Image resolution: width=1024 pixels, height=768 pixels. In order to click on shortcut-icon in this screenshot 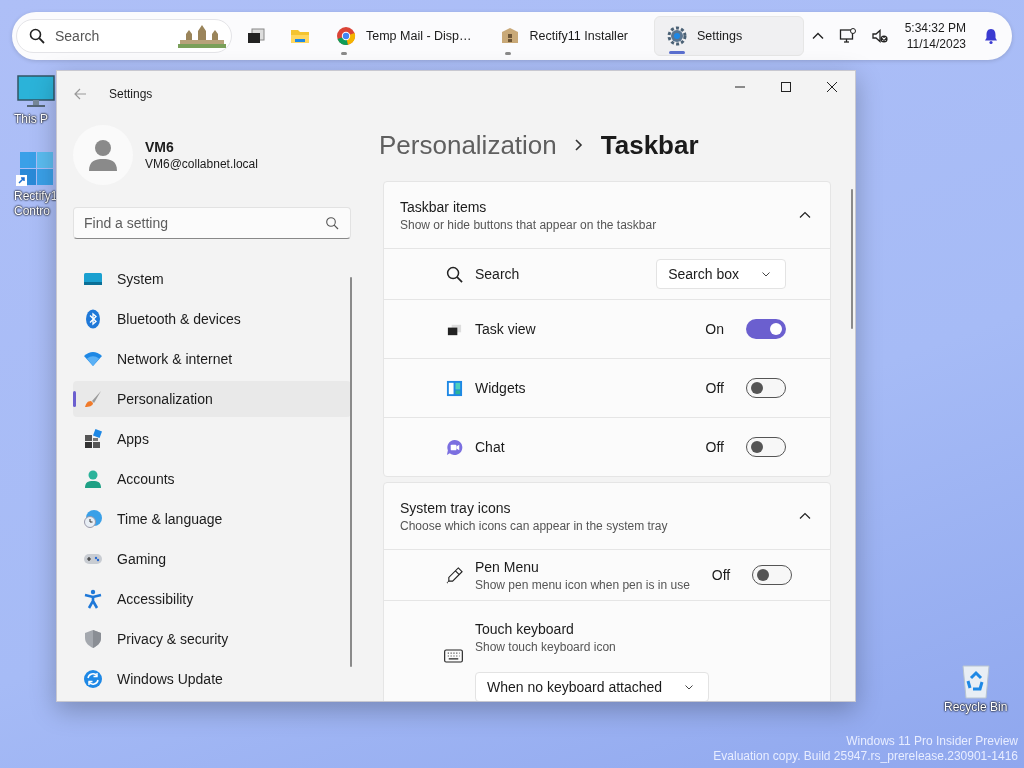, I will do `click(36, 169)`.